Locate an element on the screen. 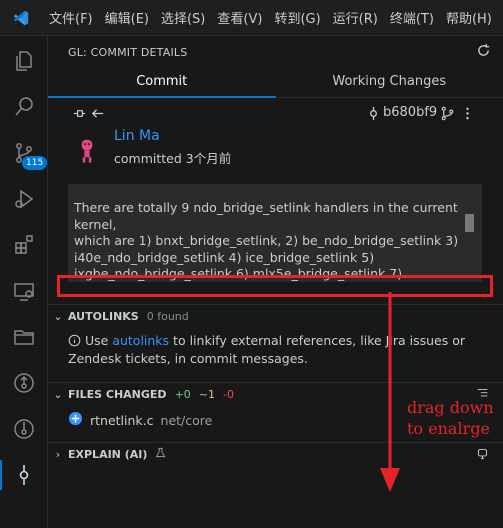  file-row: rtnetlink.c net/core is located at coordinates (140, 420).